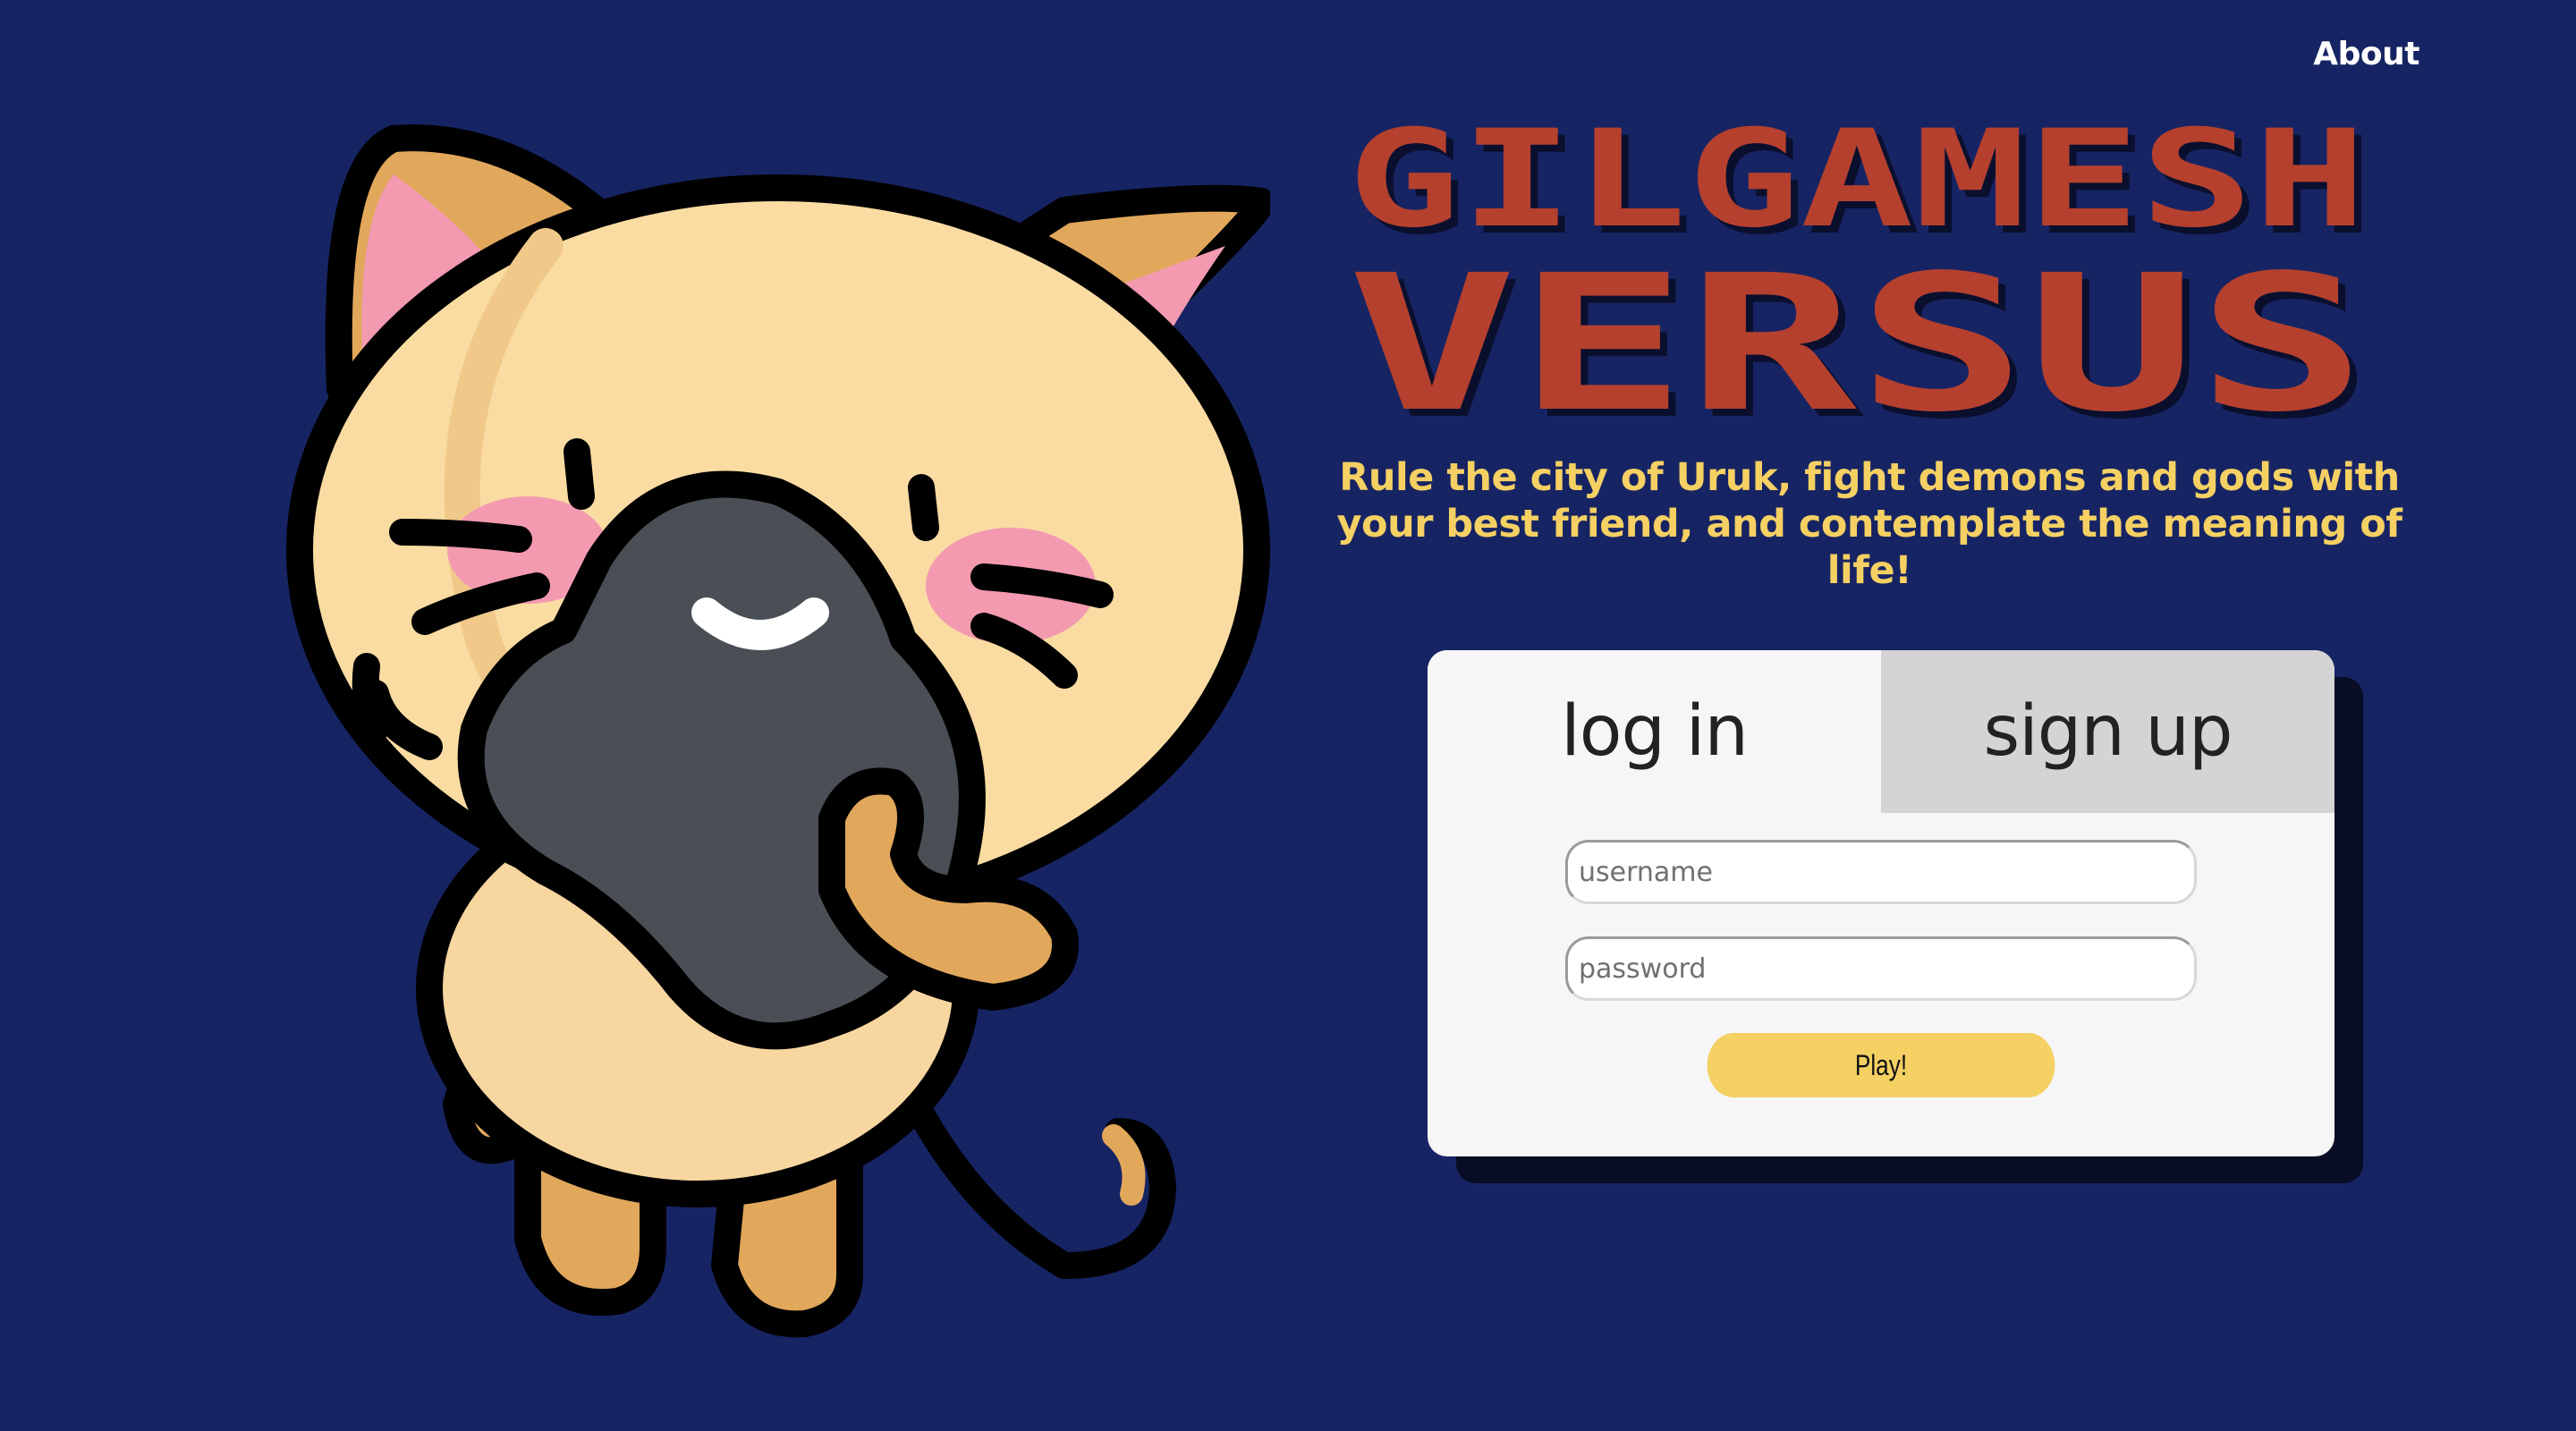 The height and width of the screenshot is (1431, 2576). I want to click on game-title: GILGAMESH GILGAMESH VERSUS VERSUS, so click(1860, 277).